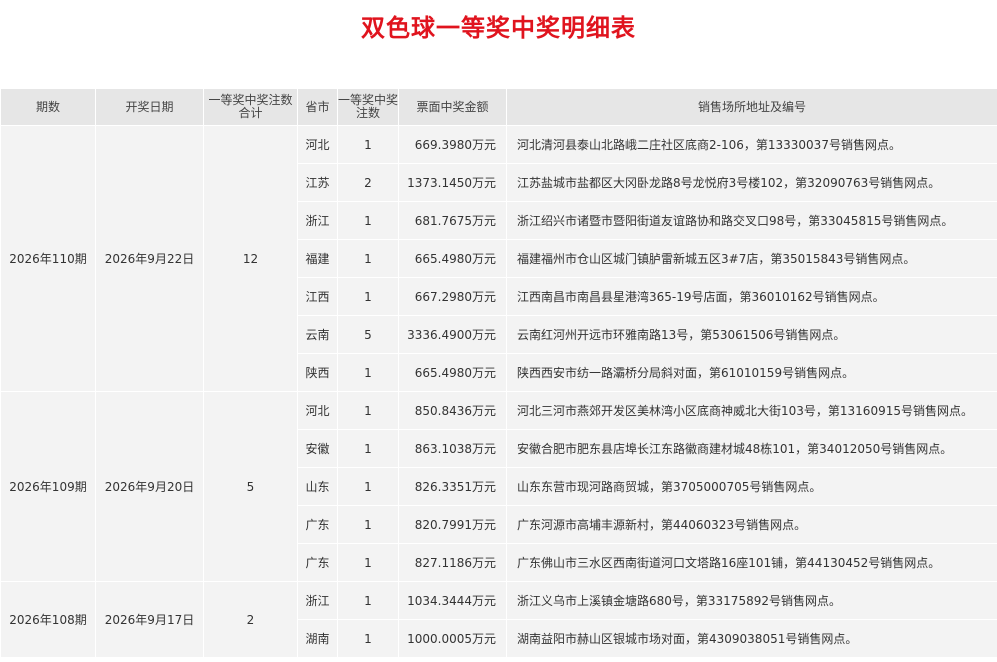  Describe the element at coordinates (452, 600) in the screenshot. I see `amount-cell: 1034.3444万元` at that location.